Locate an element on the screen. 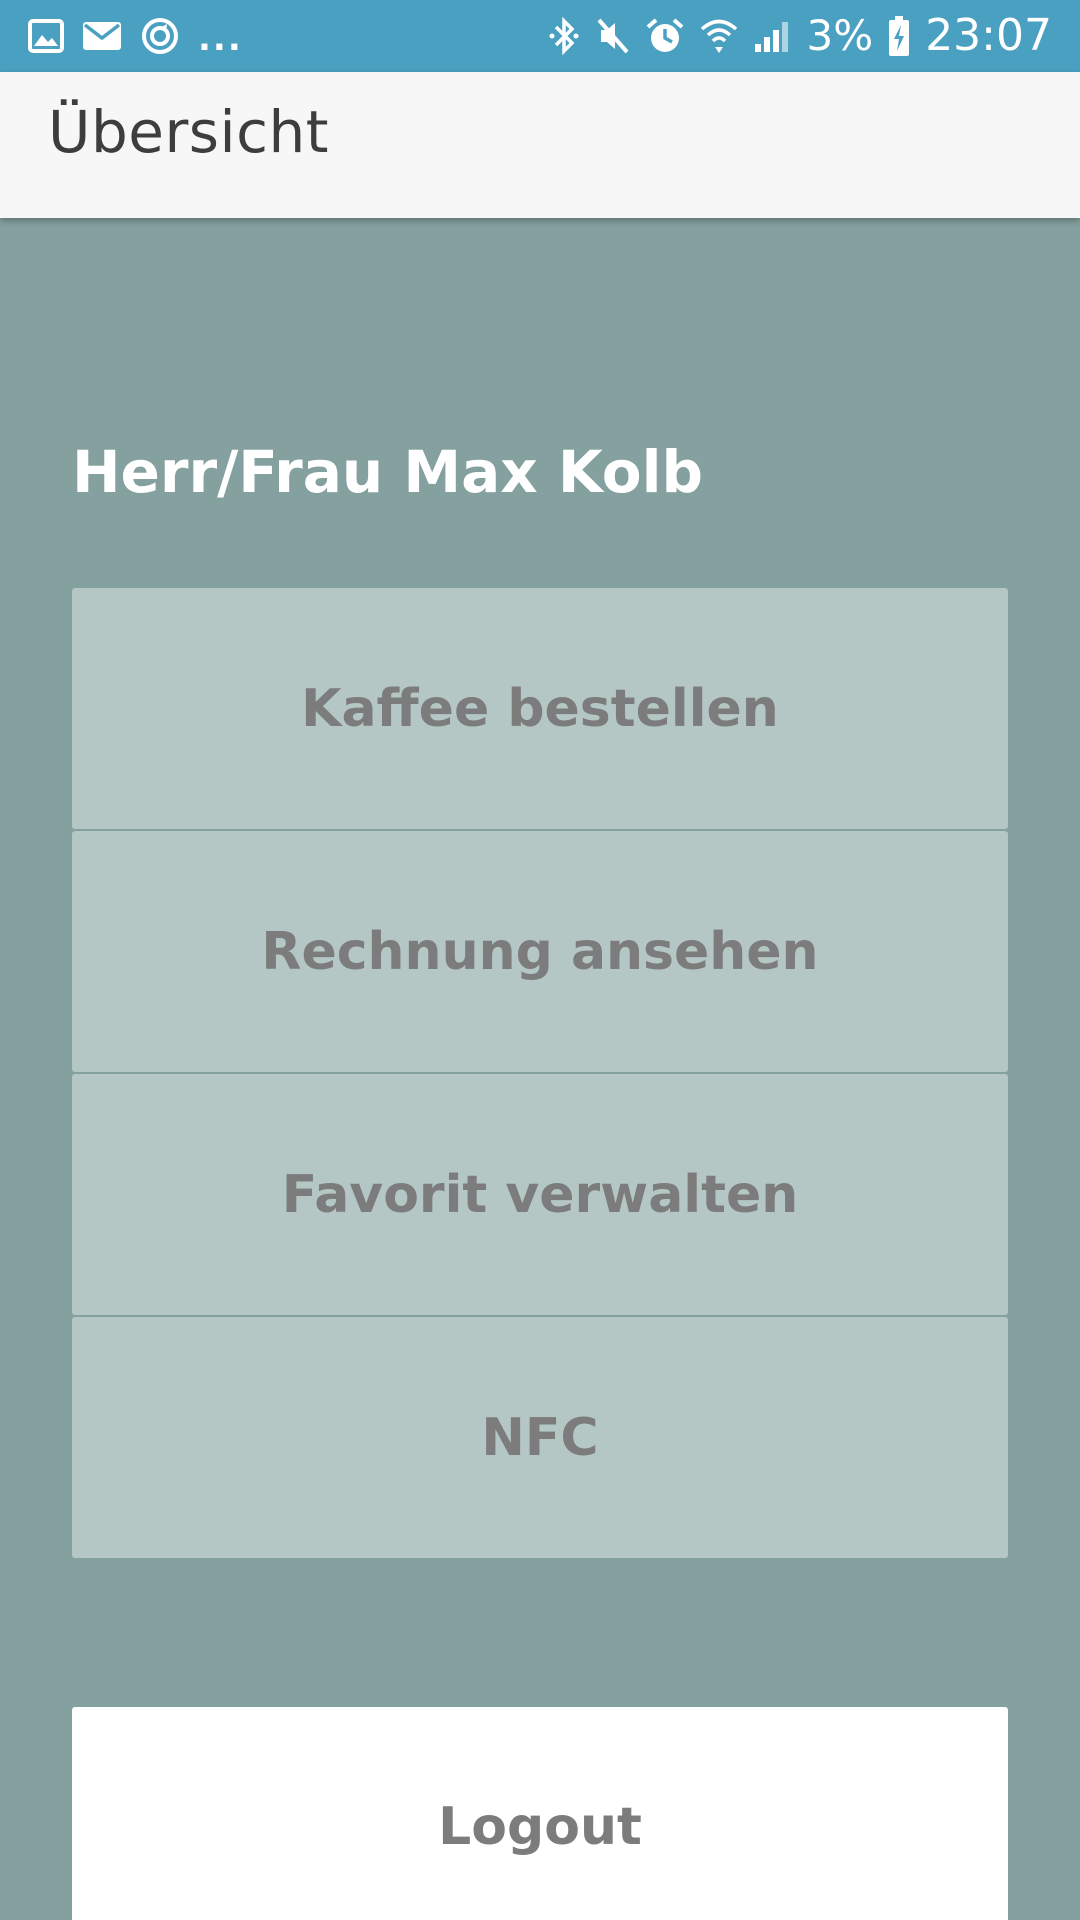  status-bar: ... 3% 23:07 is located at coordinates (540, 36).